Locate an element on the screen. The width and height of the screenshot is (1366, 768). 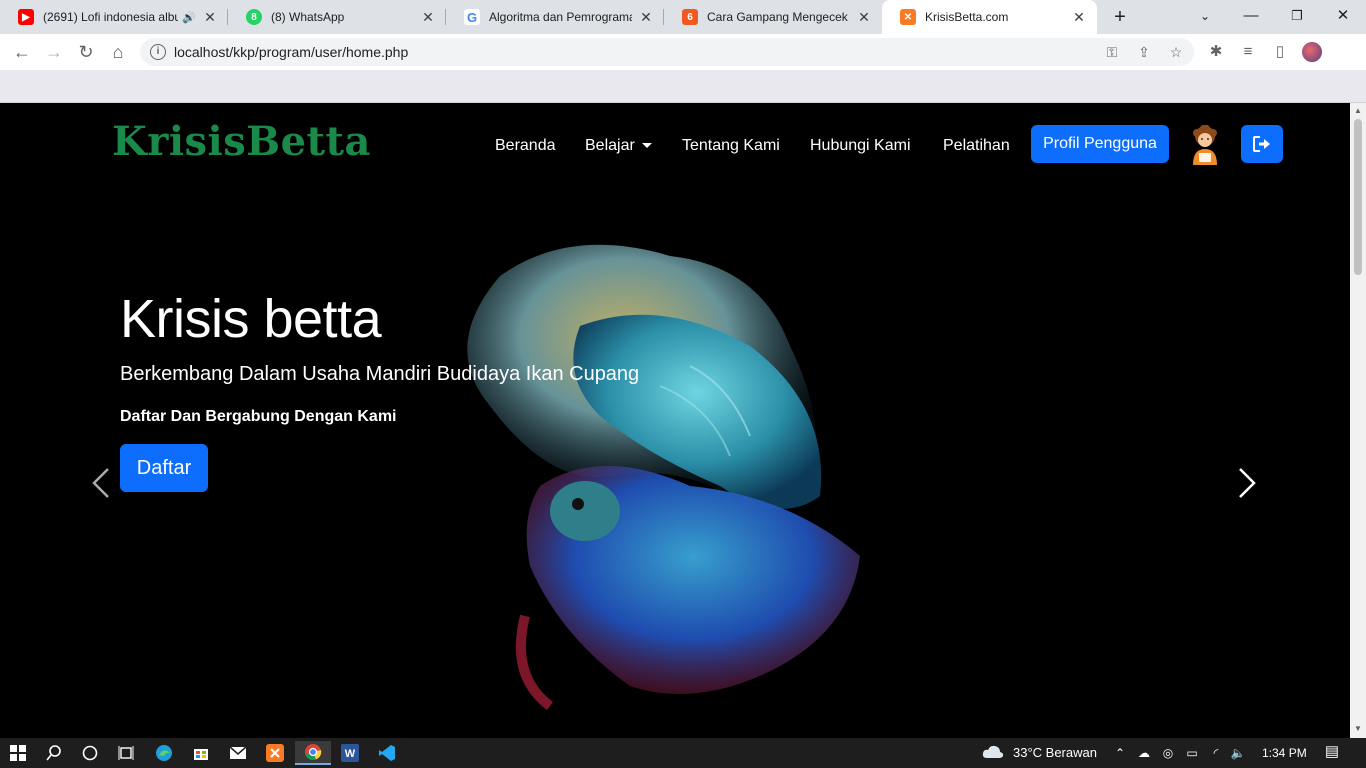
minimize-button: — is located at coordinates (1251, 17).